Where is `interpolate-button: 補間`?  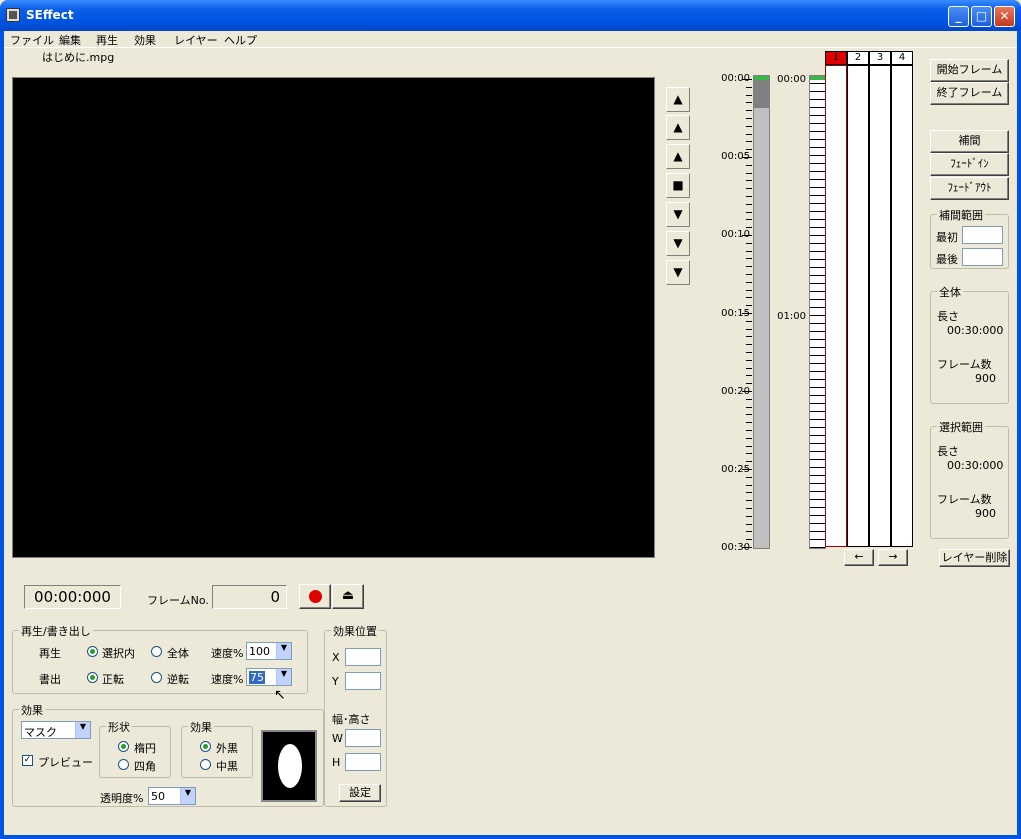
interpolate-button: 補間 is located at coordinates (969, 141).